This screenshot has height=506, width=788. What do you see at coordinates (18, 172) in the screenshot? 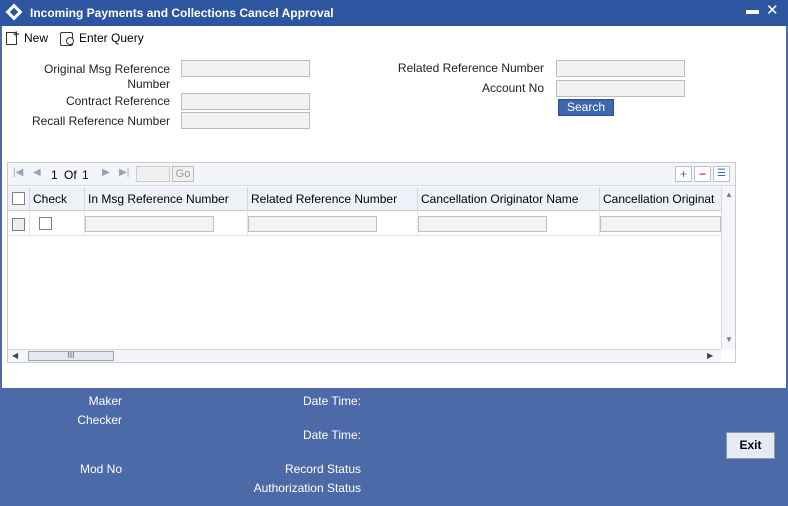
I see `first-page-icon: |◀` at bounding box center [18, 172].